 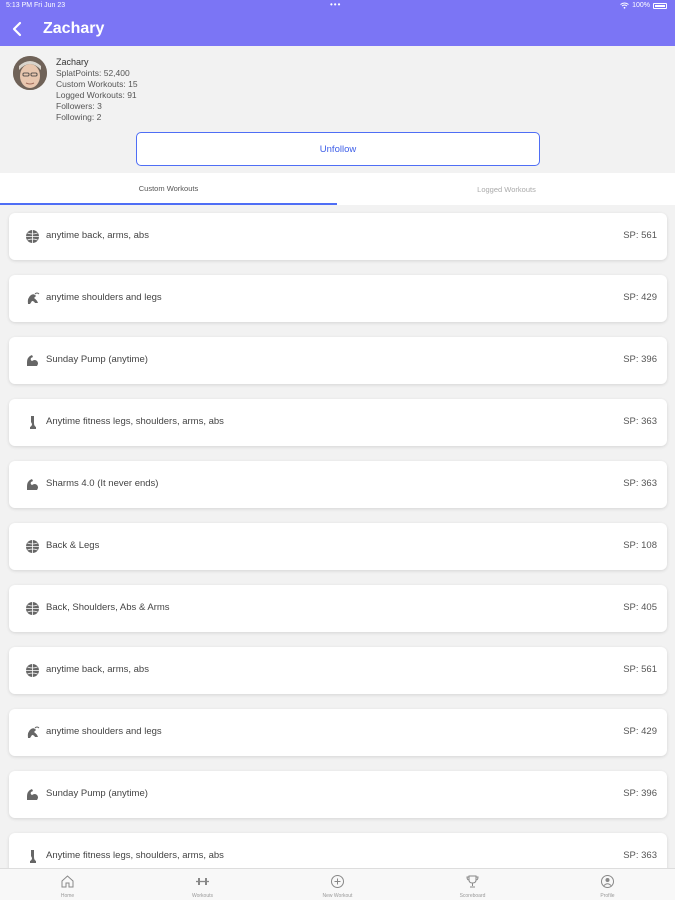 I want to click on multitasking-dots: •••, so click(x=336, y=4).